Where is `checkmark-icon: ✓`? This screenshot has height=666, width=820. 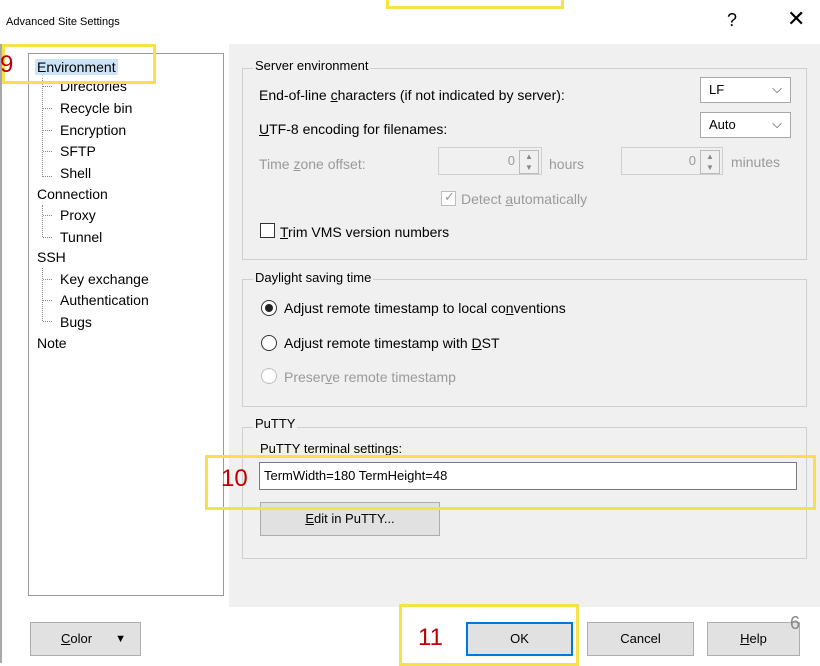 checkmark-icon: ✓ is located at coordinates (449, 196).